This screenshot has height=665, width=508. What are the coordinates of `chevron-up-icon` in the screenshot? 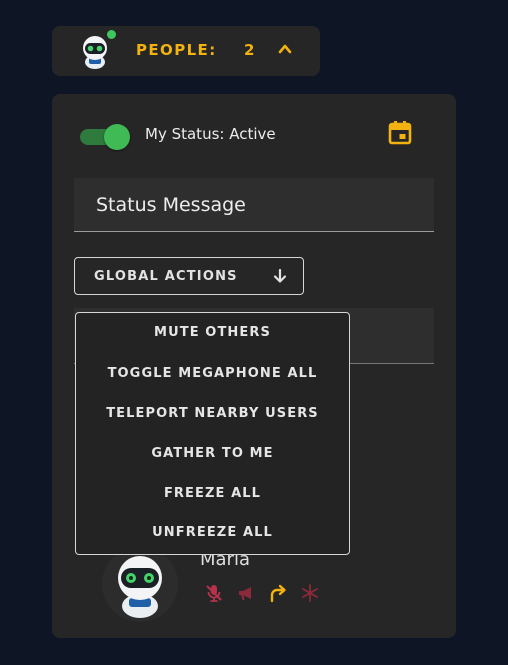 It's located at (285, 49).